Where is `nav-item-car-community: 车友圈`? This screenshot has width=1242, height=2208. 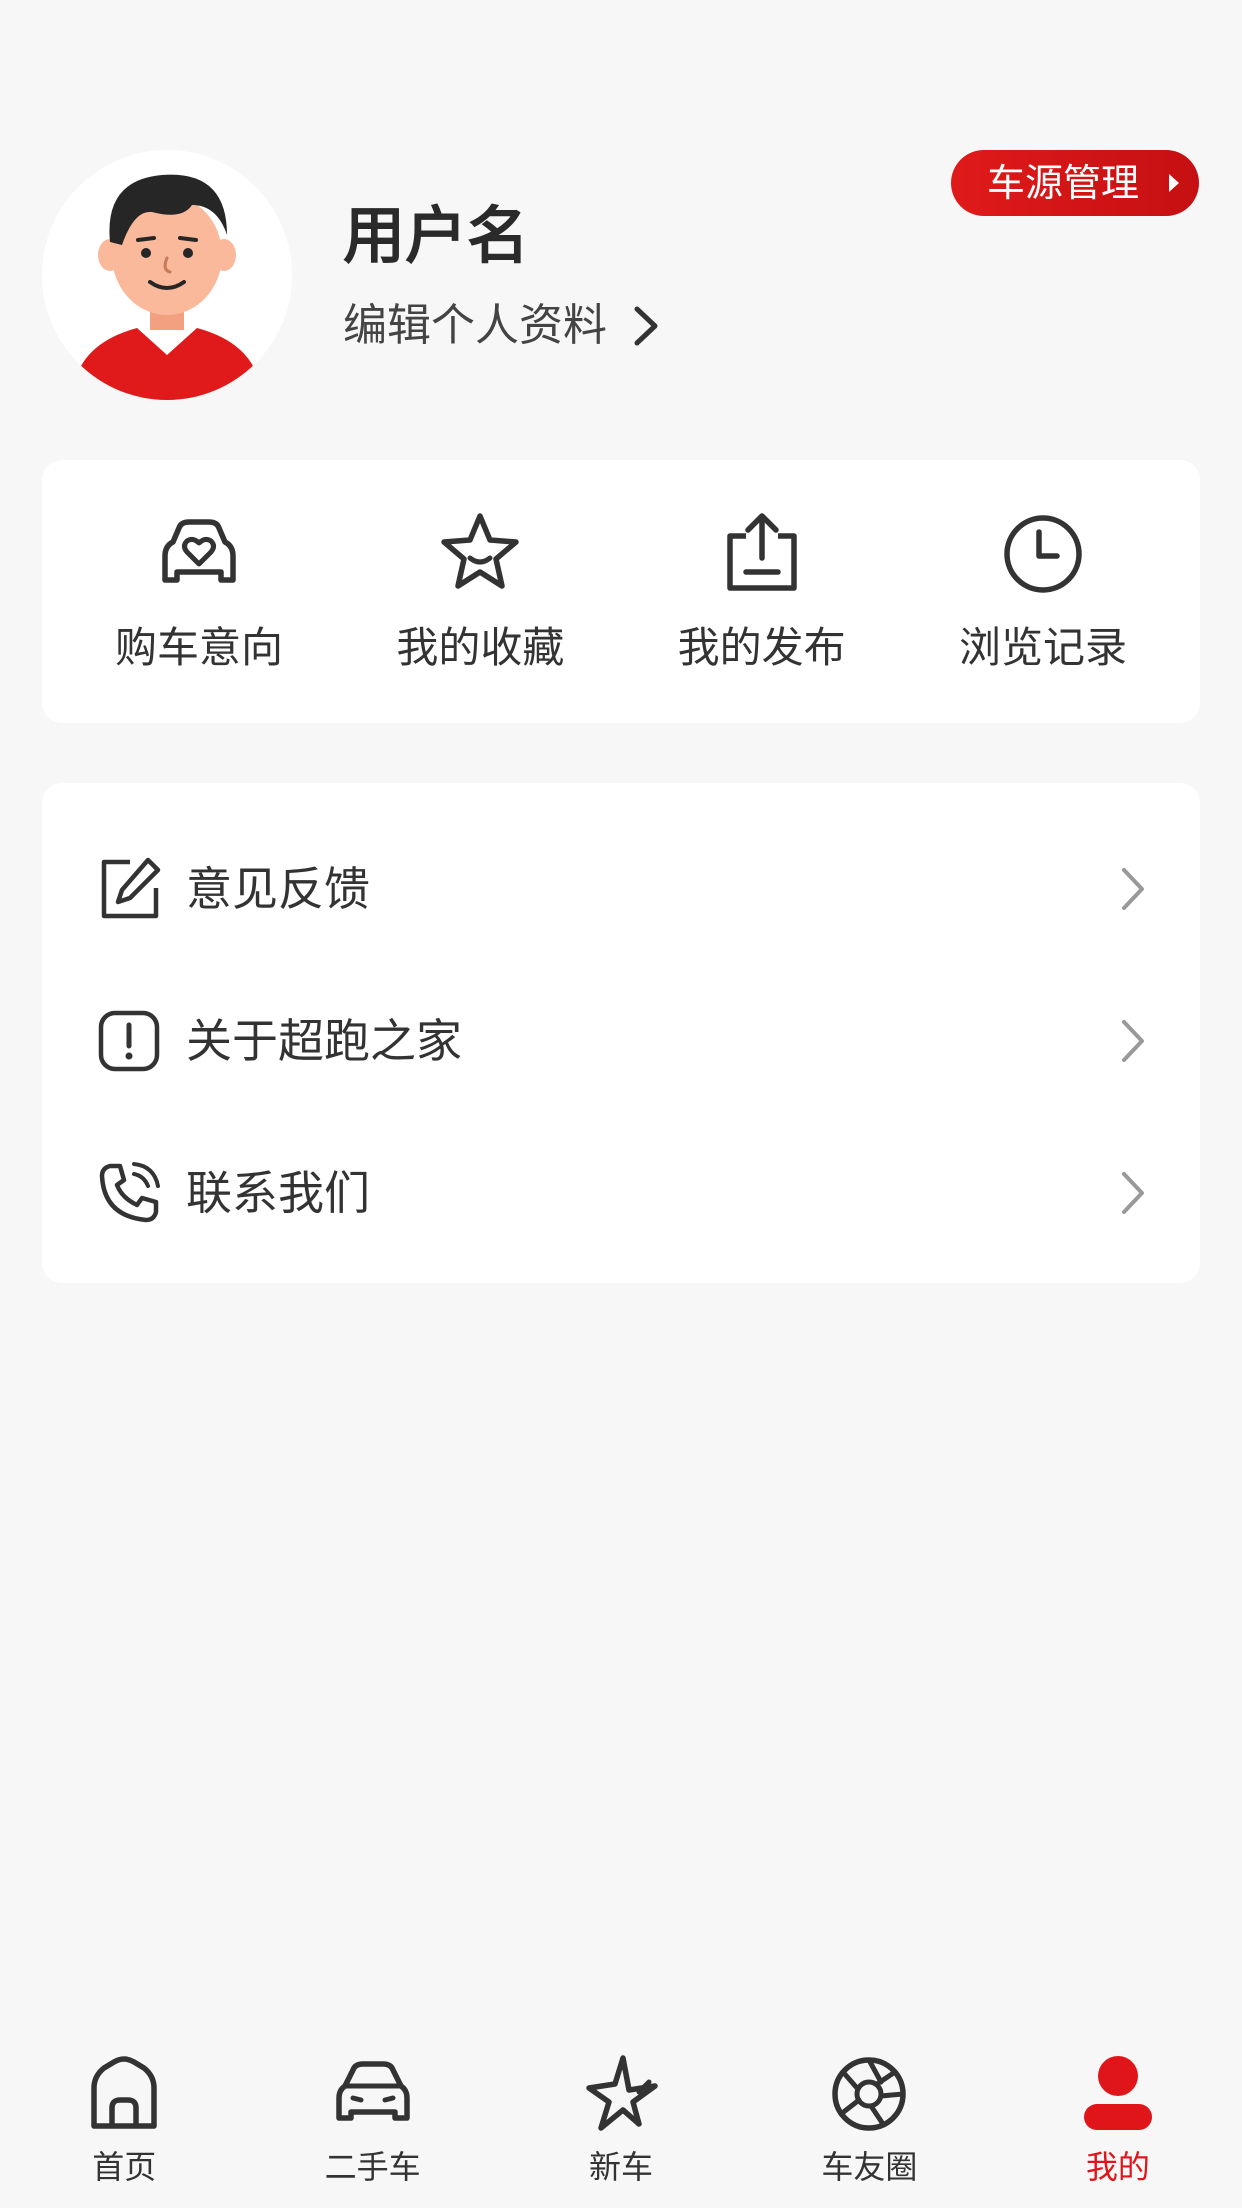
nav-item-car-community: 车友圈 is located at coordinates (869, 2119).